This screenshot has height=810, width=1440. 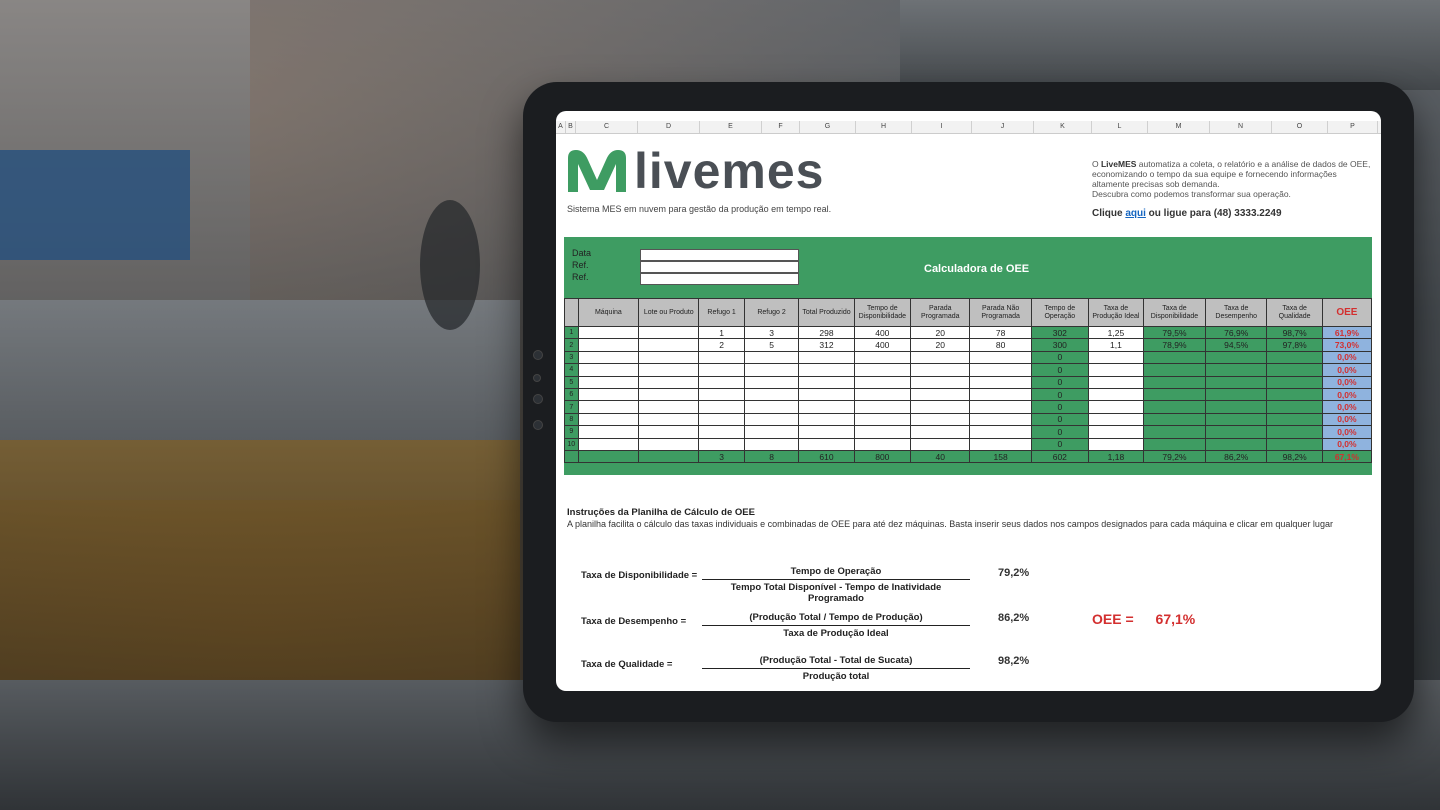 What do you see at coordinates (721, 332) in the screenshot?
I see `table-cell: 1` at bounding box center [721, 332].